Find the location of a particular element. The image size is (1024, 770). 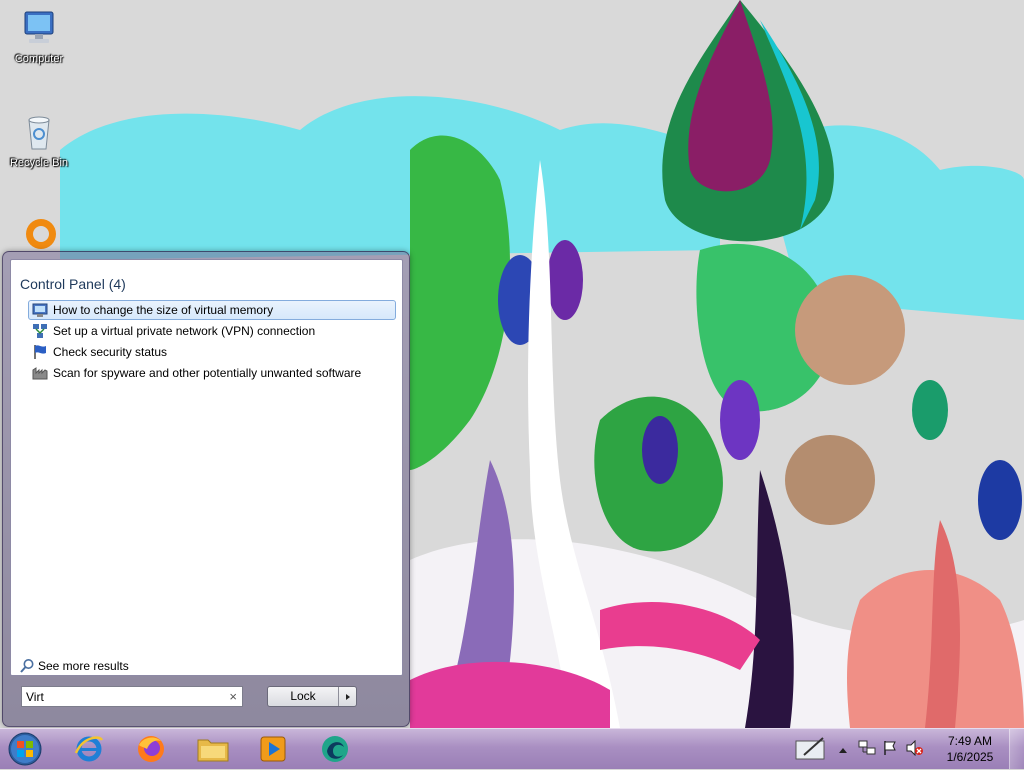

tray-action-center is located at coordinates (890, 749).